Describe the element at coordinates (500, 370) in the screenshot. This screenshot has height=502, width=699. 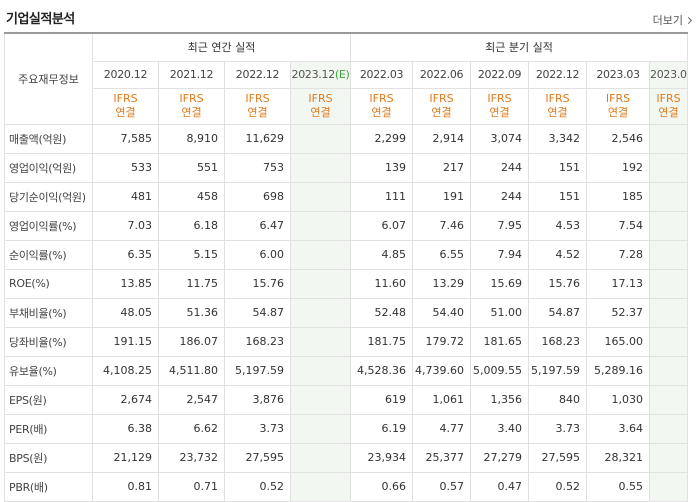
I see `table-cell: 5,009.55` at that location.